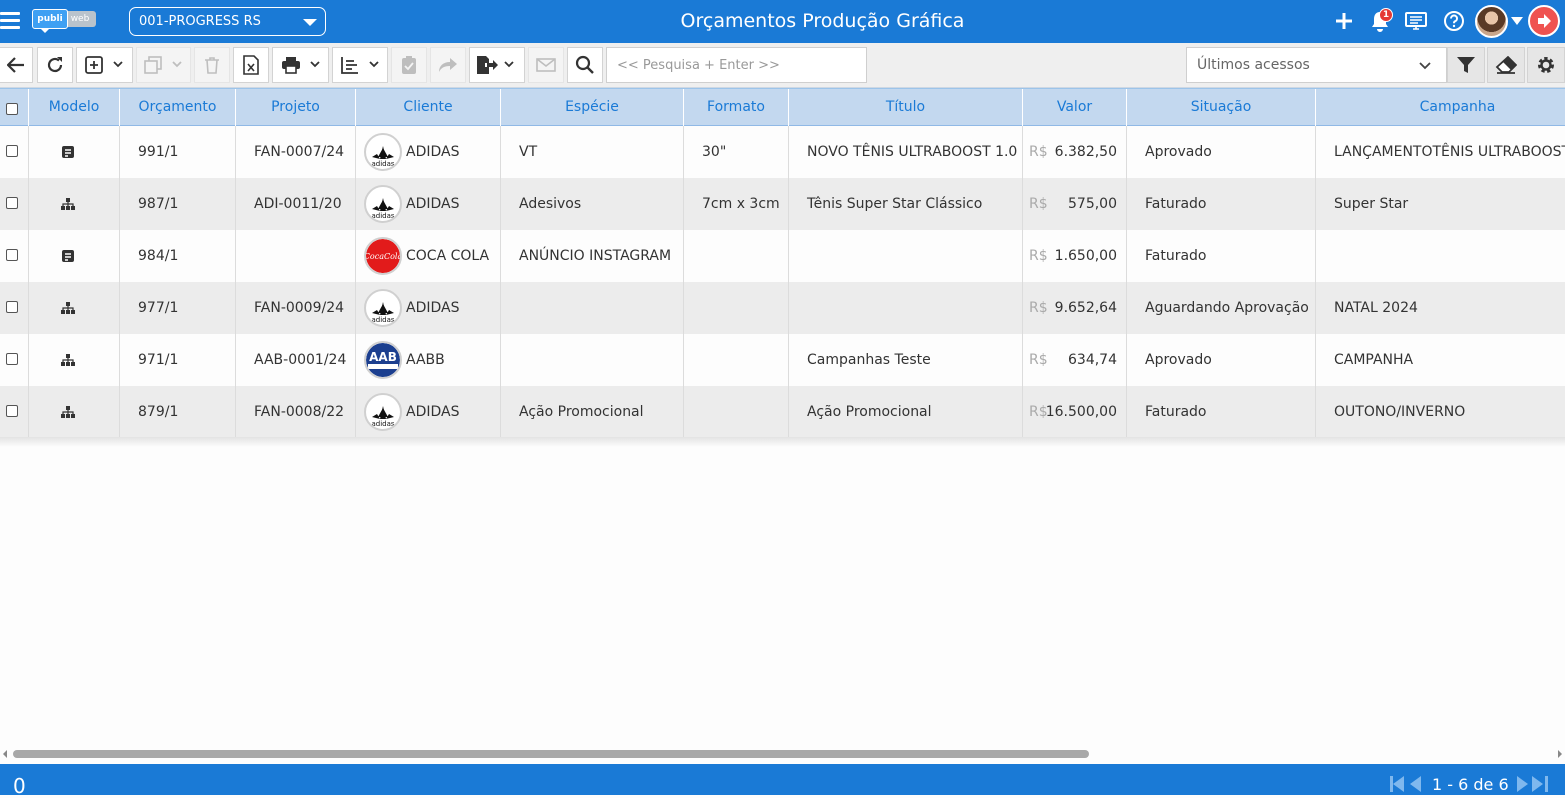  I want to click on share-icon, so click(448, 65).